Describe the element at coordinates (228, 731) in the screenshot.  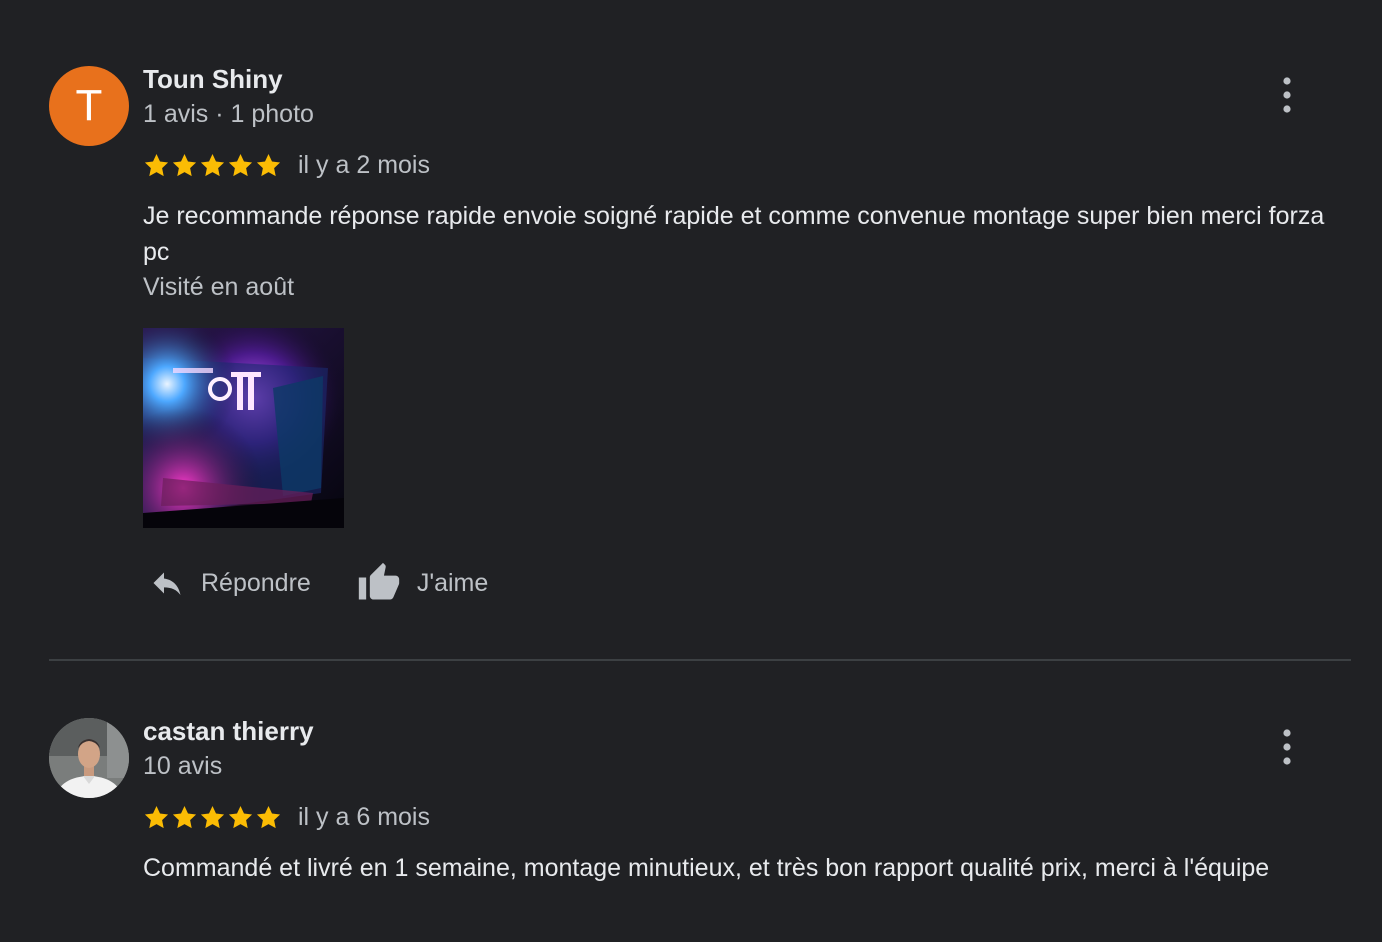
I see `reviewer-name: castan thierry` at that location.